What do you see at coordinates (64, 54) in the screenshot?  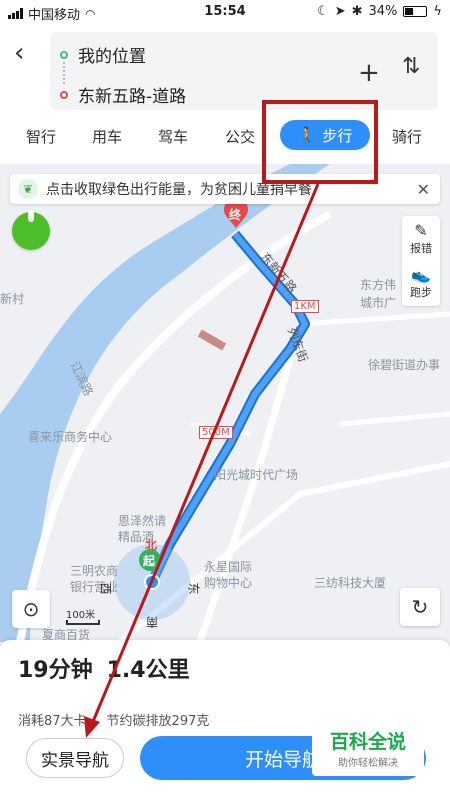 I see `origin-dot-icon` at bounding box center [64, 54].